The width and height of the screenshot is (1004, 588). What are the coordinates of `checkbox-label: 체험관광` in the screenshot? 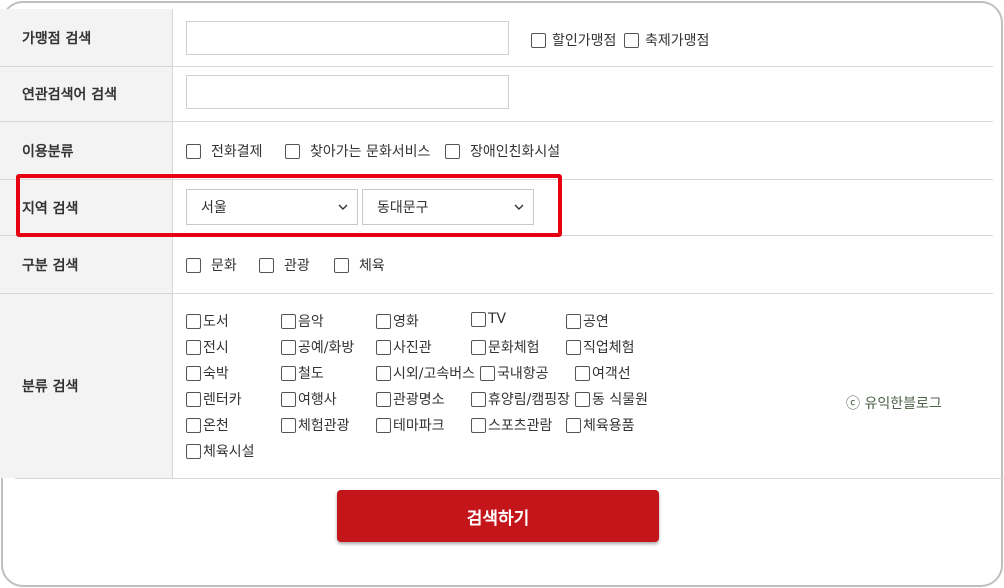 It's located at (324, 426).